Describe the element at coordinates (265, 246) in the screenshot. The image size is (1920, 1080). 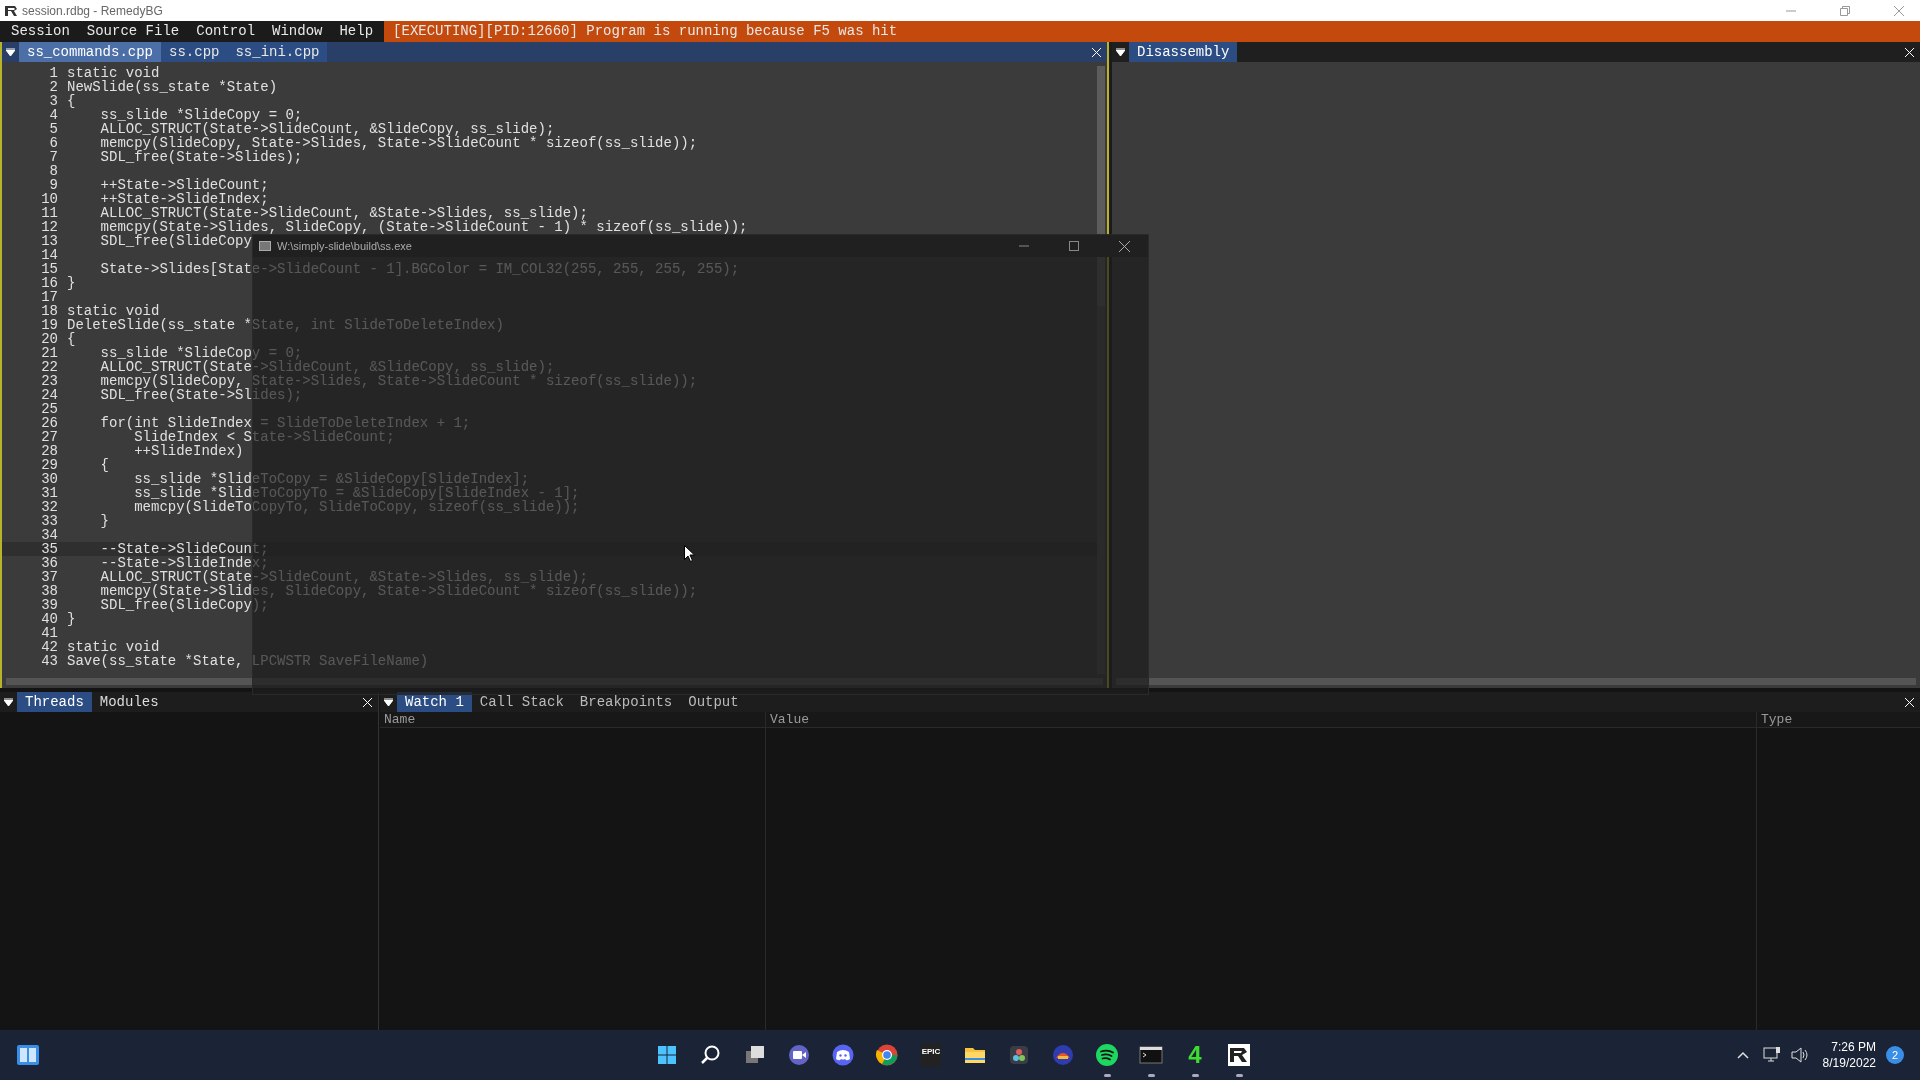
I see `app-window-icon` at that location.